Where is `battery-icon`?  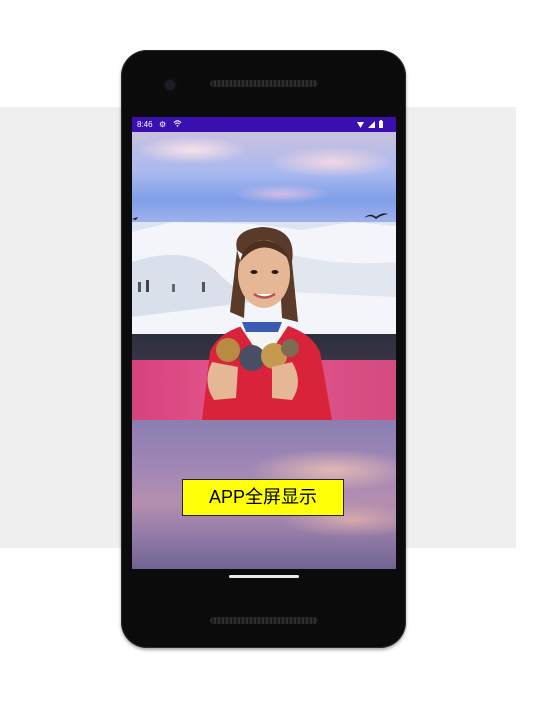 battery-icon is located at coordinates (381, 124).